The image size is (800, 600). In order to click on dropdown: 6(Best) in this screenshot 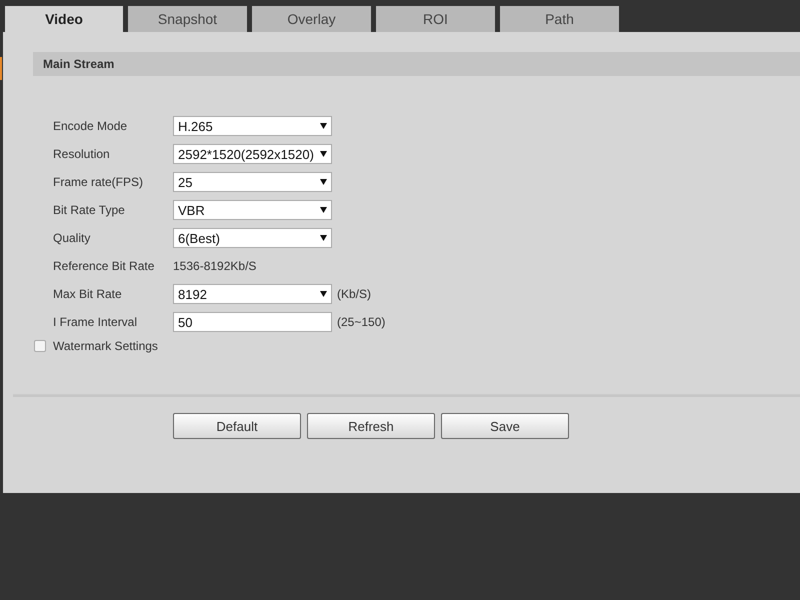, I will do `click(252, 238)`.